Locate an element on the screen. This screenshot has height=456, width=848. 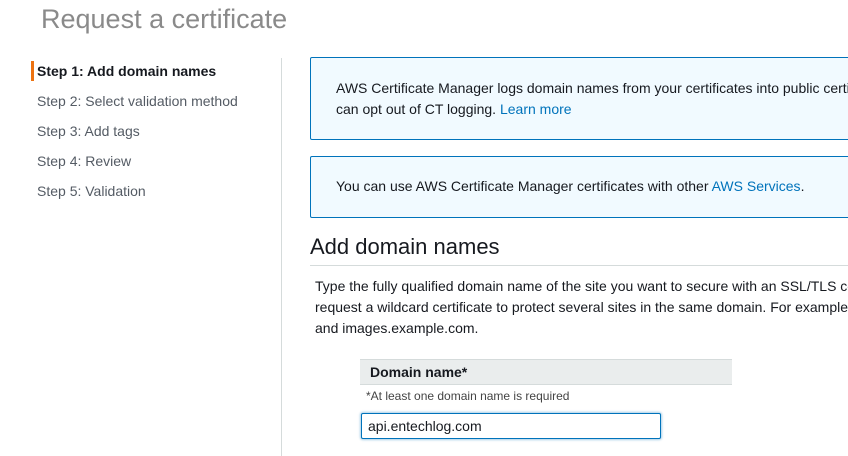
domain-name-input is located at coordinates (511, 426).